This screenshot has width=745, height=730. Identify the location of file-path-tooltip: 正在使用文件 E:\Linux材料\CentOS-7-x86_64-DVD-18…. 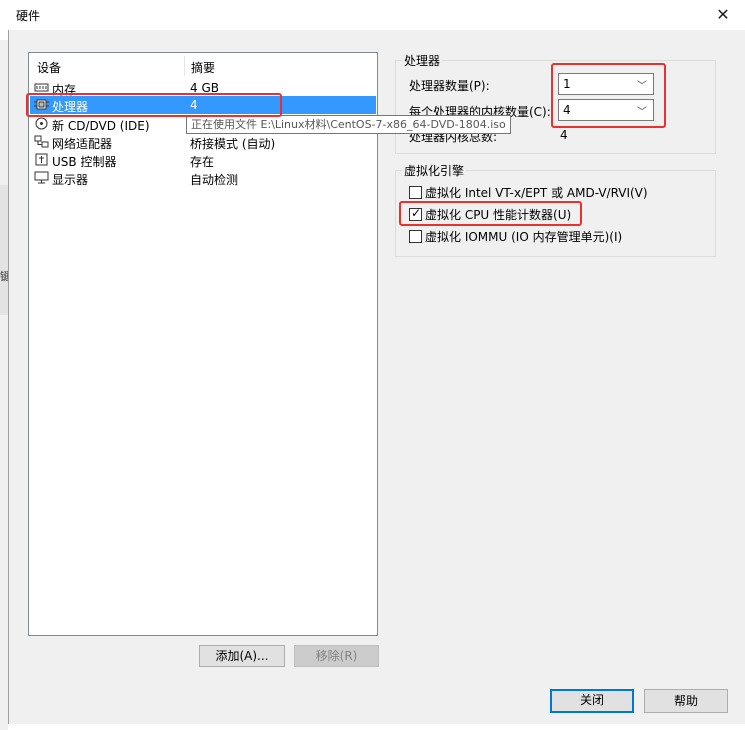
(348, 124).